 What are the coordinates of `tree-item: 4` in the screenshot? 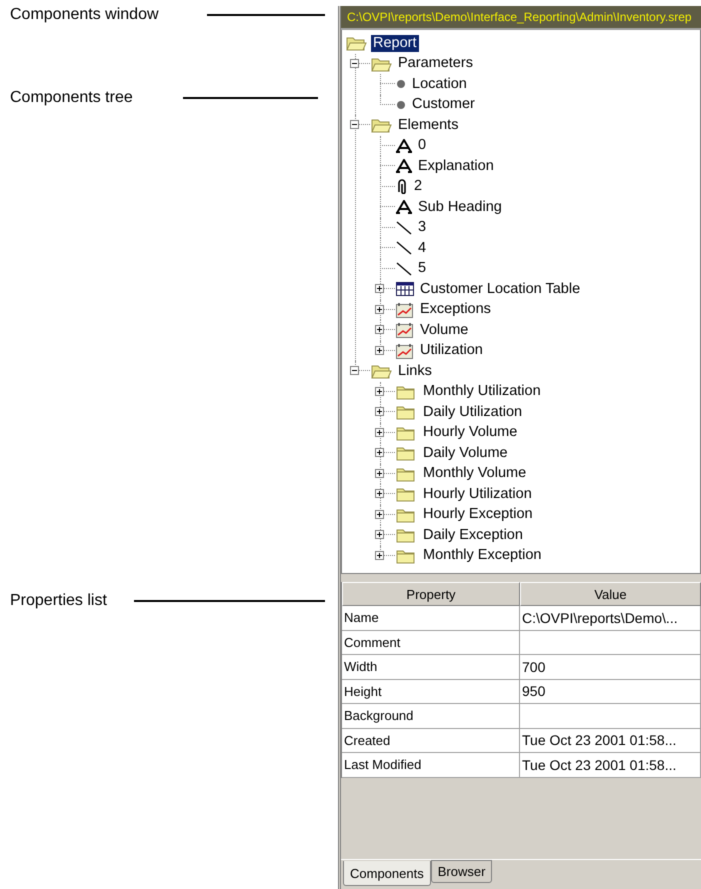 It's located at (422, 248).